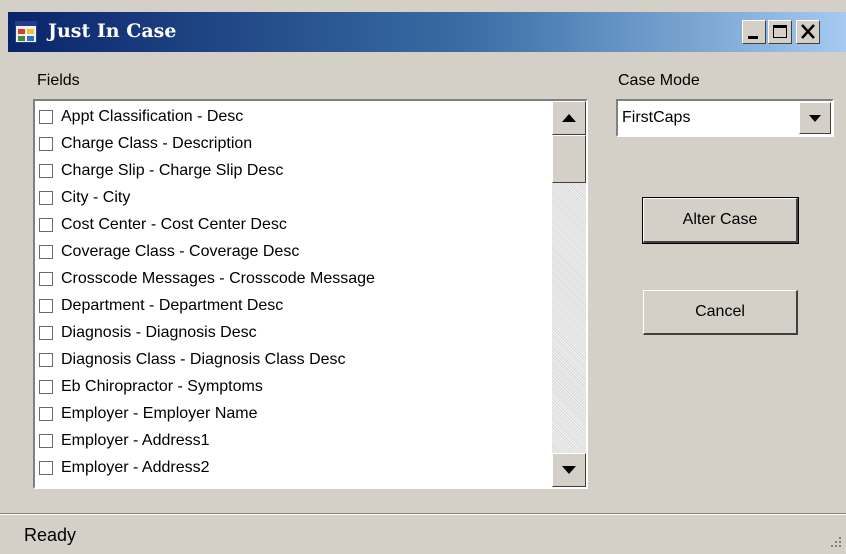  What do you see at coordinates (162, 386) in the screenshot?
I see `list-item-label: Eb Chiropractor - Symptoms` at bounding box center [162, 386].